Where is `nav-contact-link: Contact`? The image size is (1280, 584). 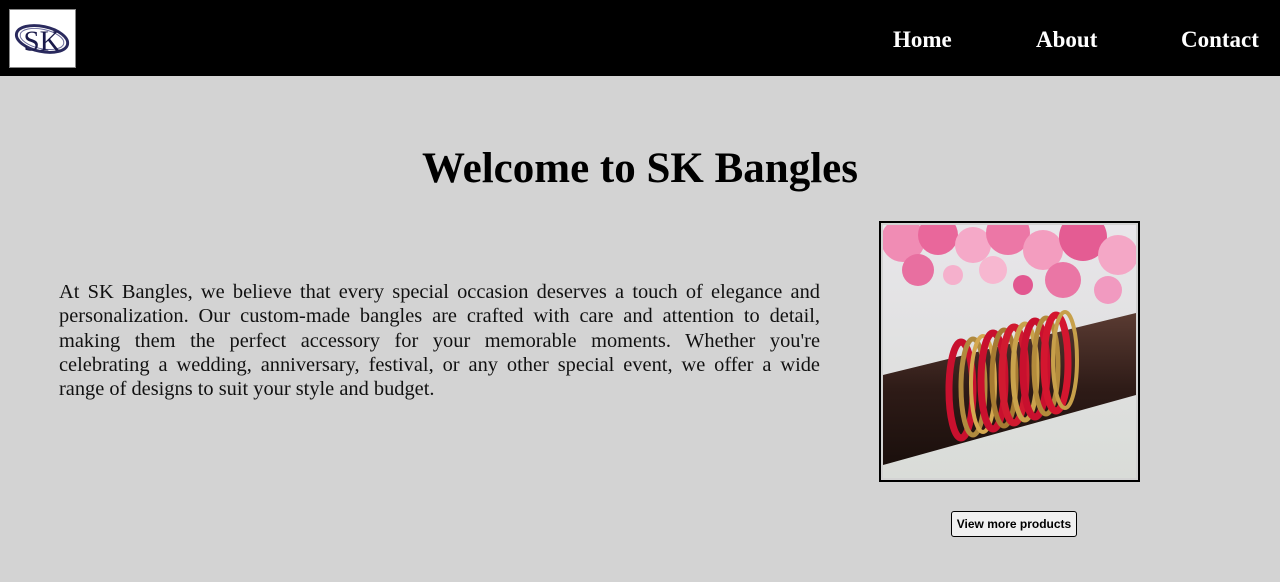
nav-contact-link: Contact is located at coordinates (1220, 40).